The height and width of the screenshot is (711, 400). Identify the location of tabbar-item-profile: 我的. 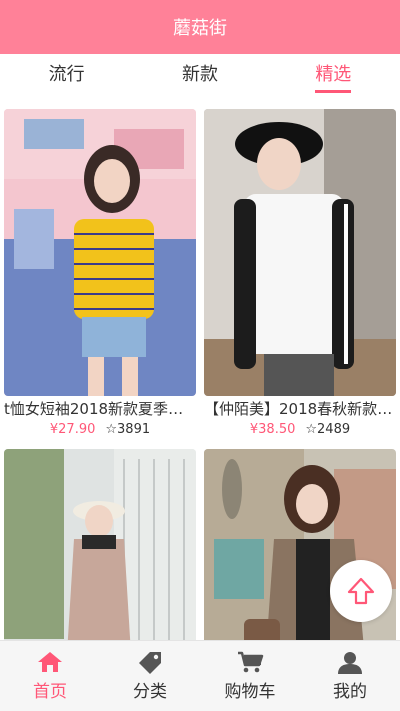
(350, 676).